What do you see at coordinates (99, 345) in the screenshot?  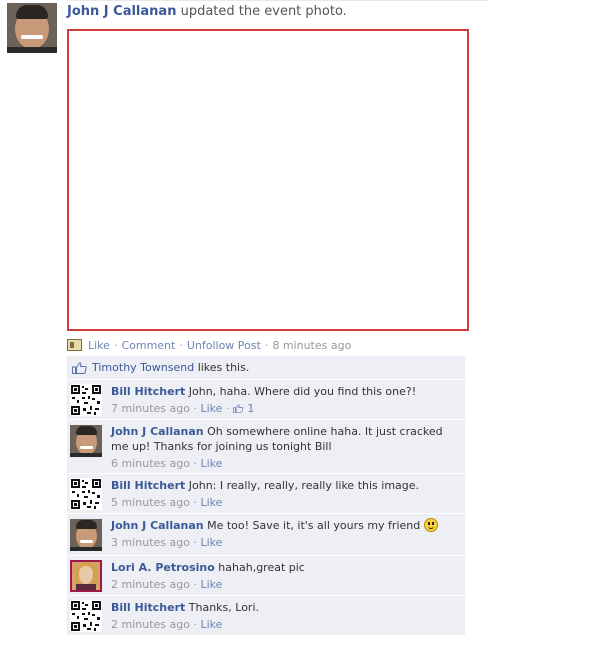 I see `like-link: Like` at bounding box center [99, 345].